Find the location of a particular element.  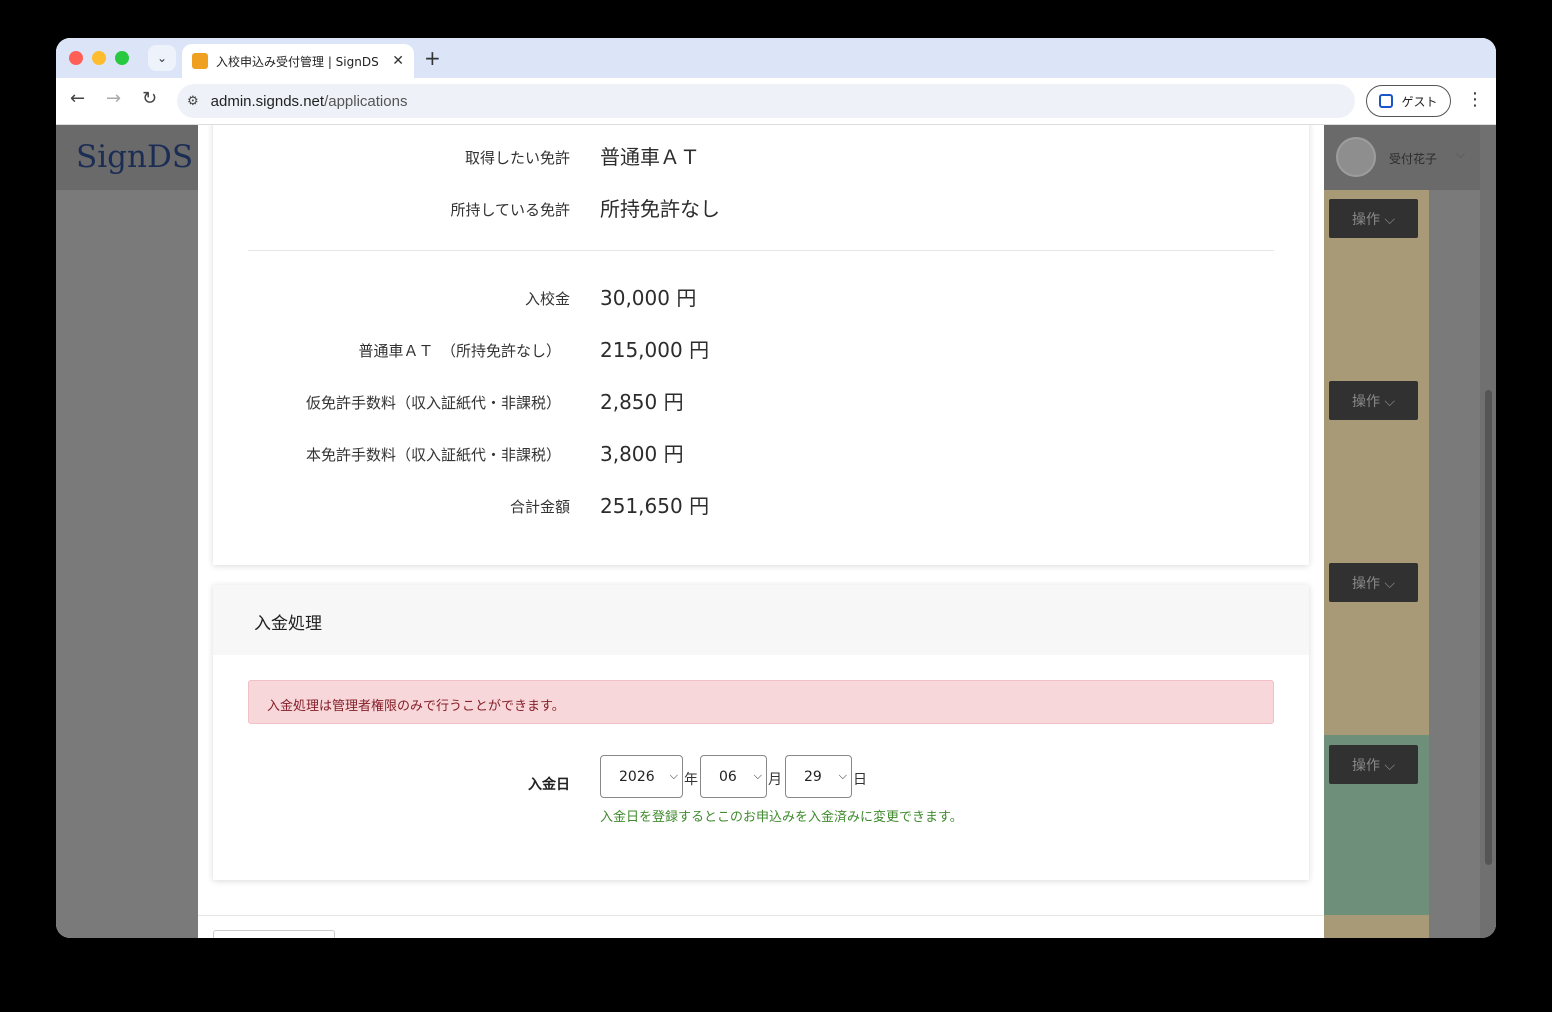

address-bar: ⚙ admin.signds.net/applications is located at coordinates (766, 101).